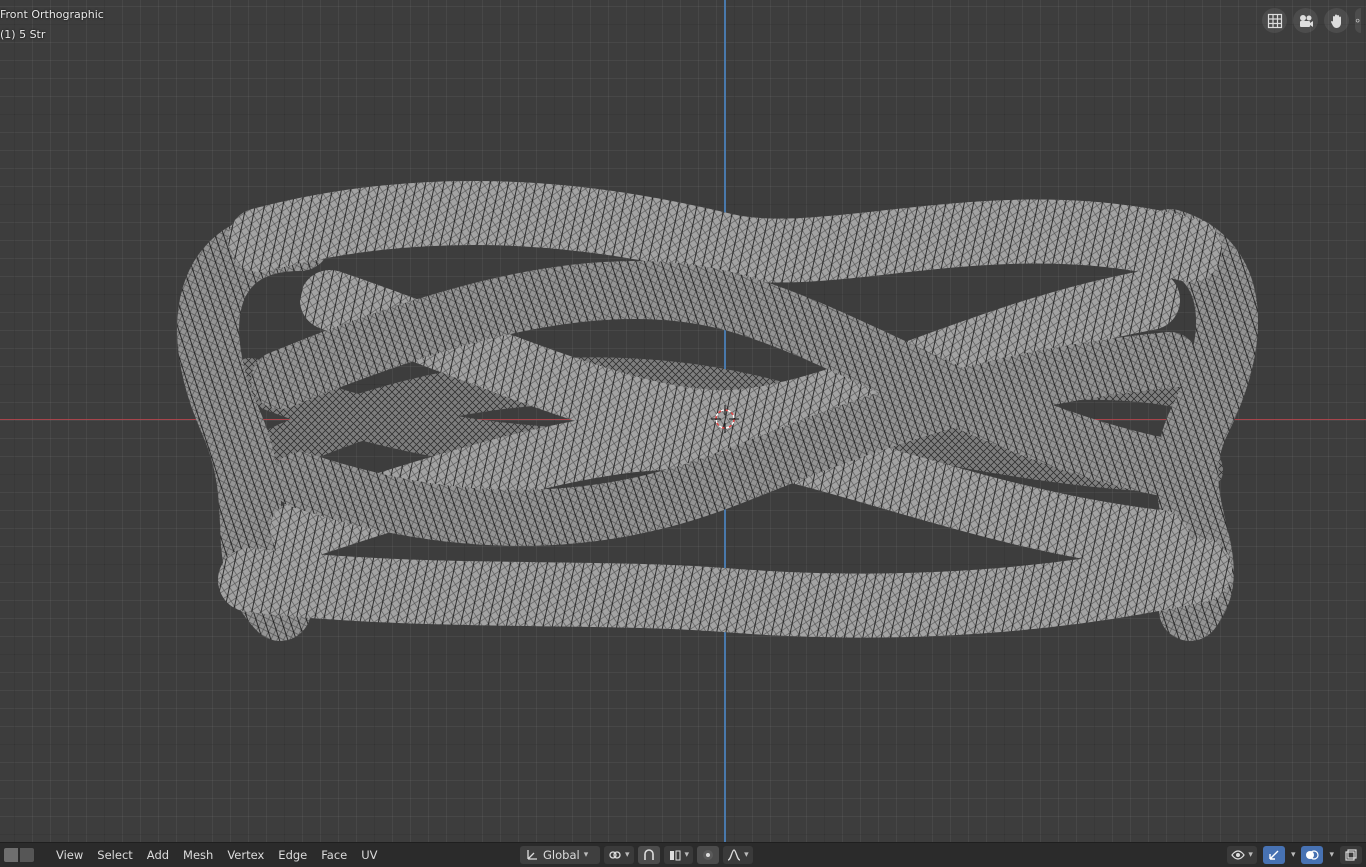  I want to click on orientation-value: Global, so click(561, 855).